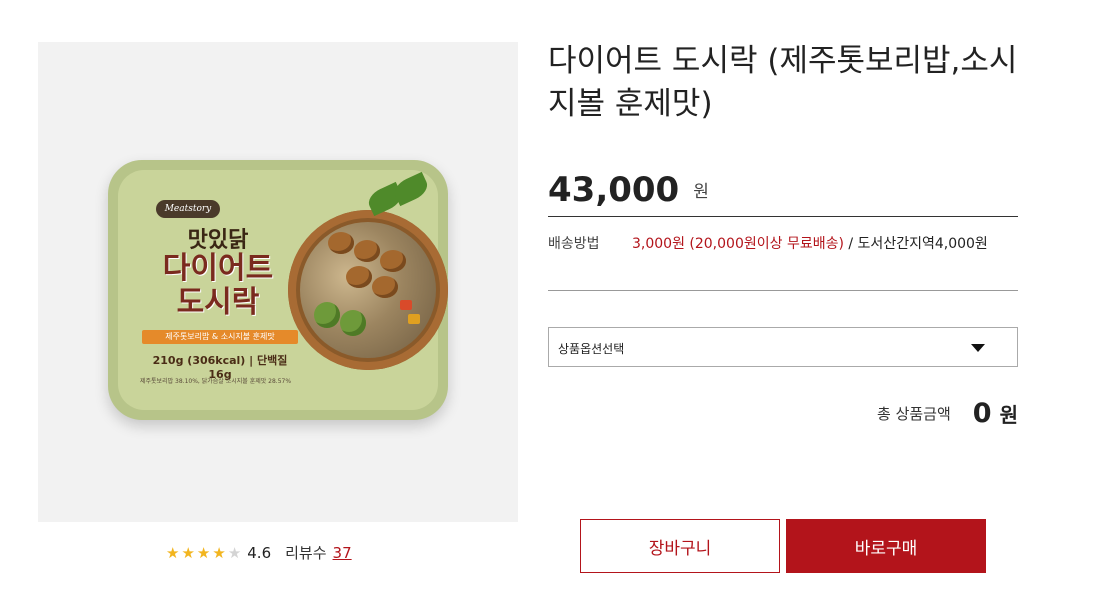  What do you see at coordinates (915, 244) in the screenshot?
I see `shipping-extra: / 도서산간지역4,000원` at bounding box center [915, 244].